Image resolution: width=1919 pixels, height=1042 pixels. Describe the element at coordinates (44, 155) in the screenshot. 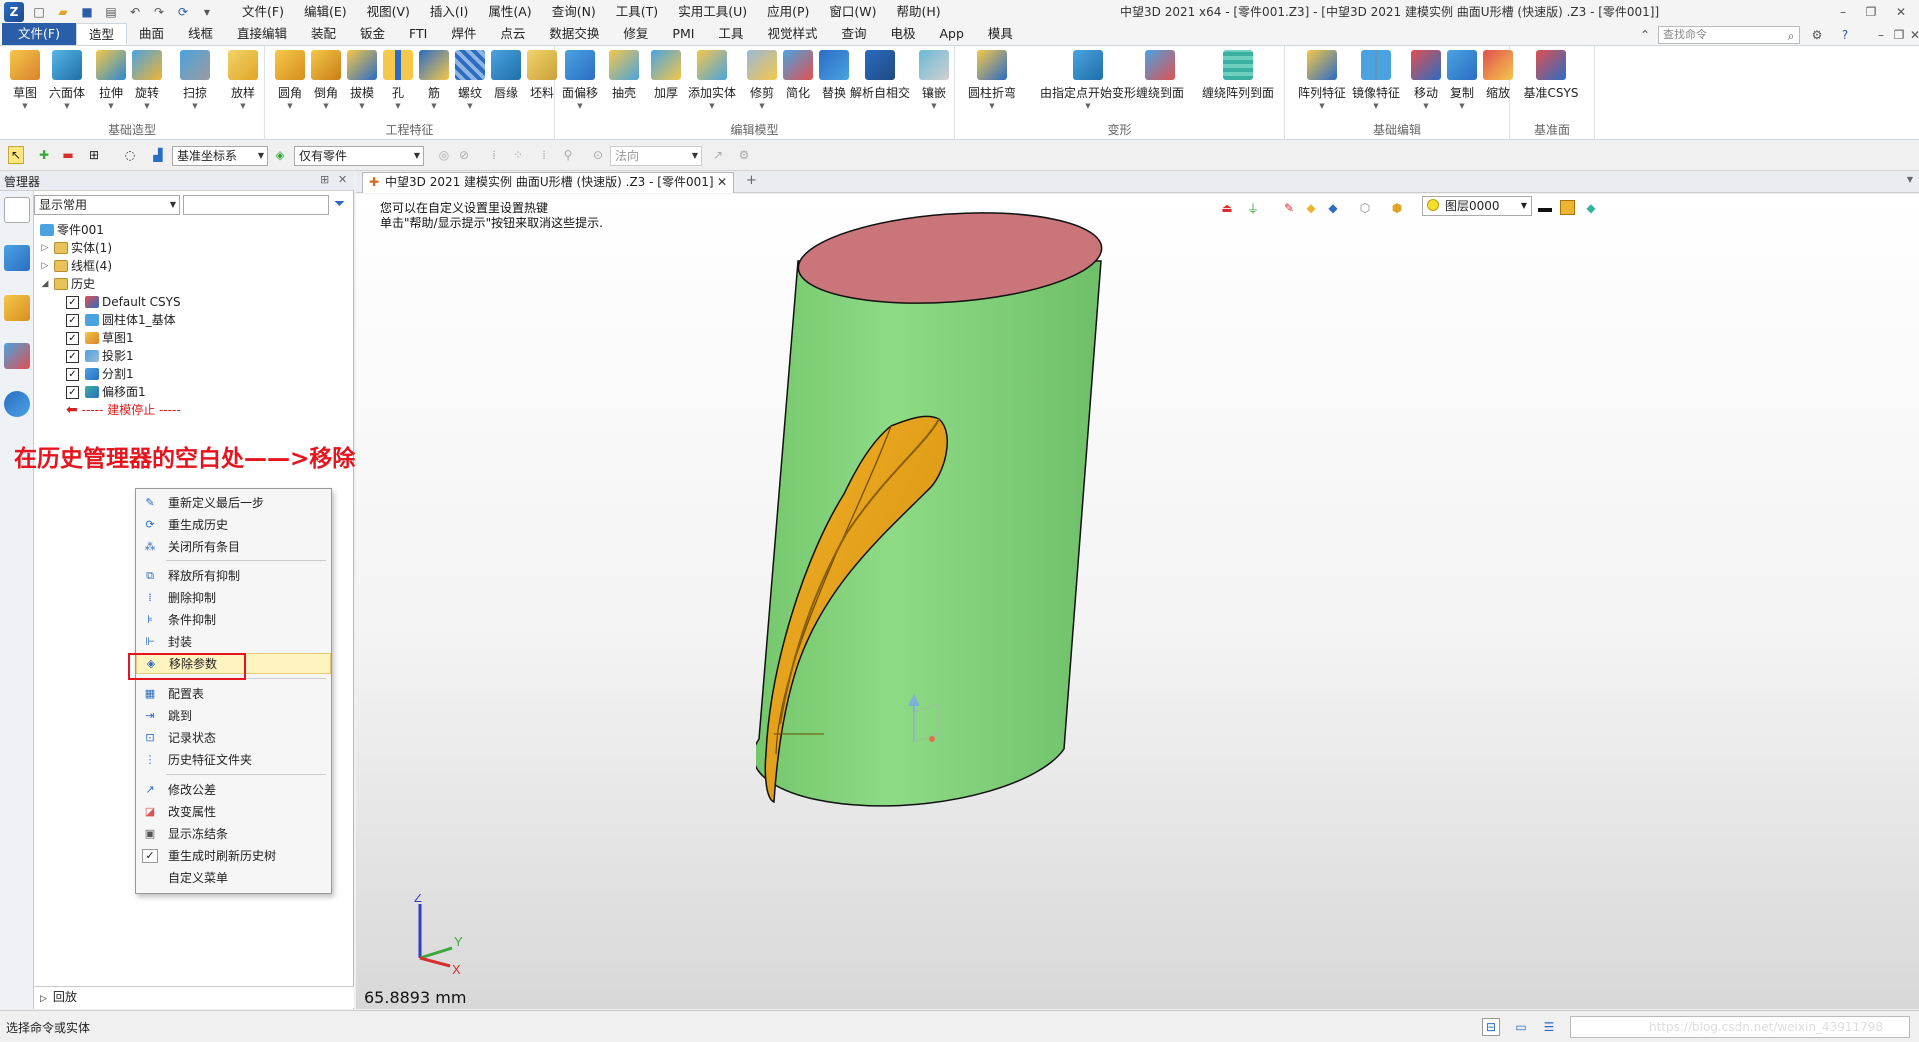

I see `add-icon: ✚` at that location.